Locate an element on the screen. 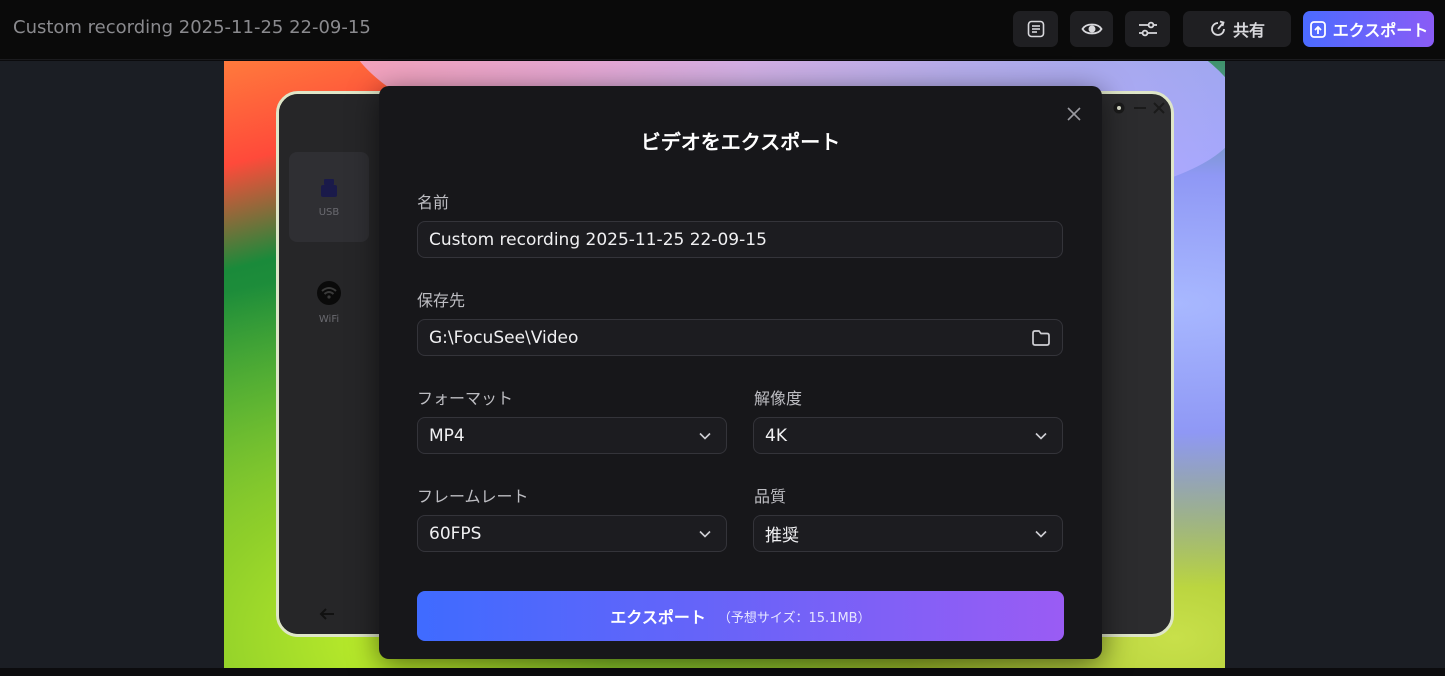 The image size is (1445, 676). export-top-button: エクスポート is located at coordinates (1368, 29).